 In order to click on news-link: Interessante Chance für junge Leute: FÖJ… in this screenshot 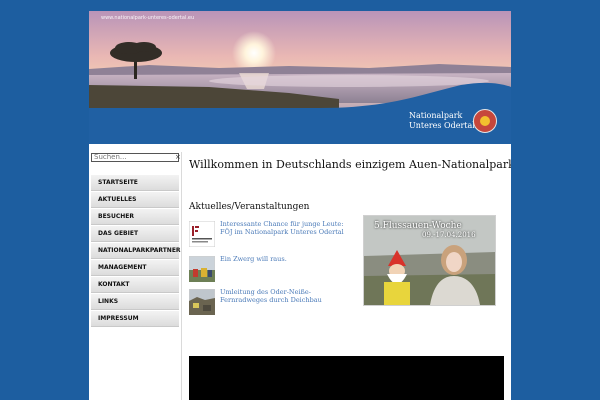, I will do `click(282, 228)`.